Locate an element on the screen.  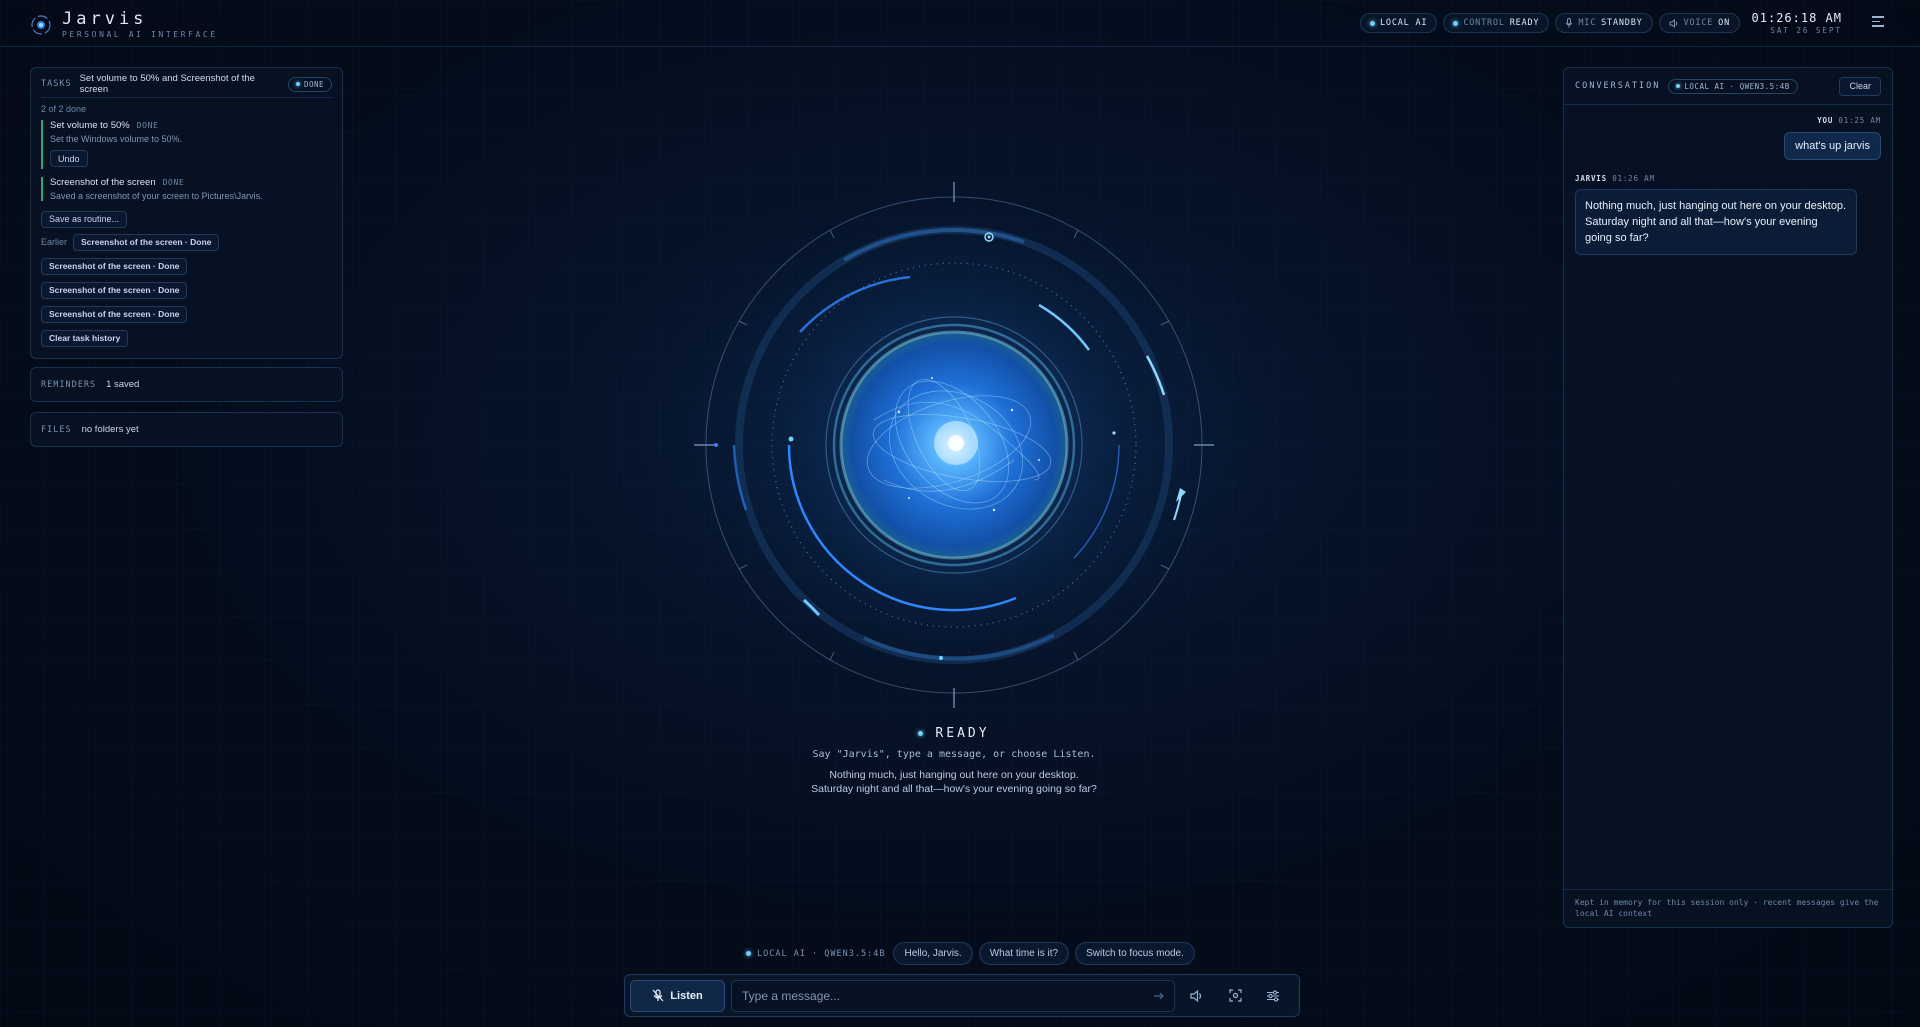
jarvis-orb is located at coordinates (954, 445).